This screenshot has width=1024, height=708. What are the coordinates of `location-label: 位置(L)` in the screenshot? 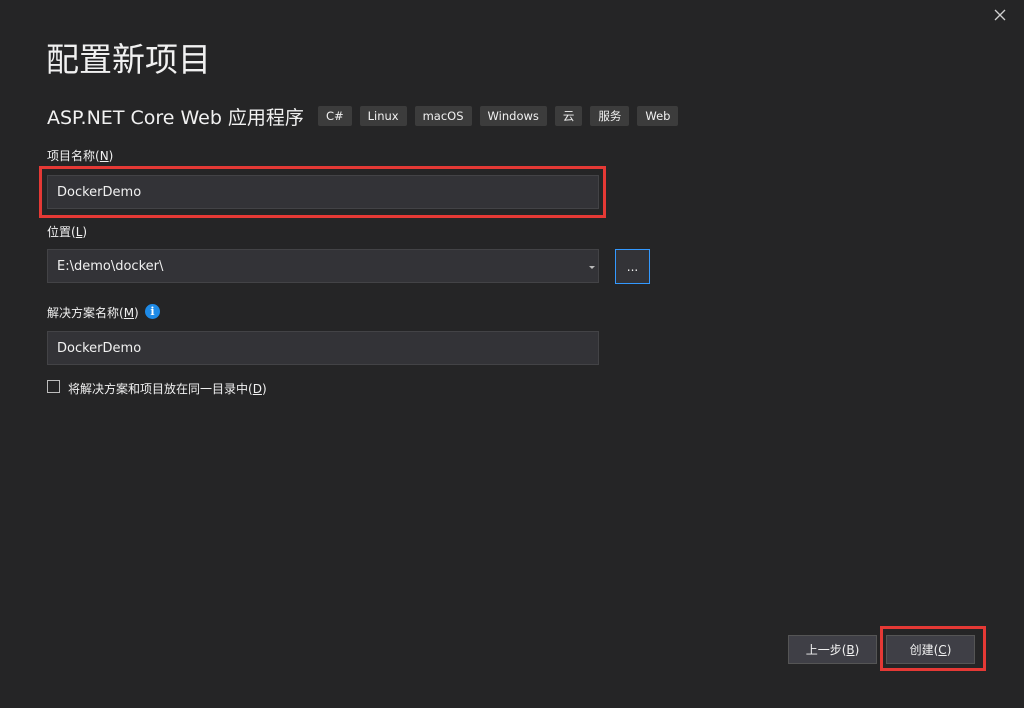 It's located at (67, 232).